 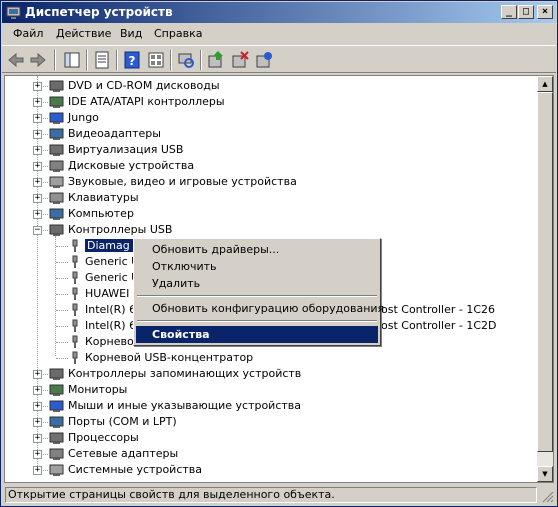 What do you see at coordinates (548, 497) in the screenshot?
I see `resize-grip-icon` at bounding box center [548, 497].